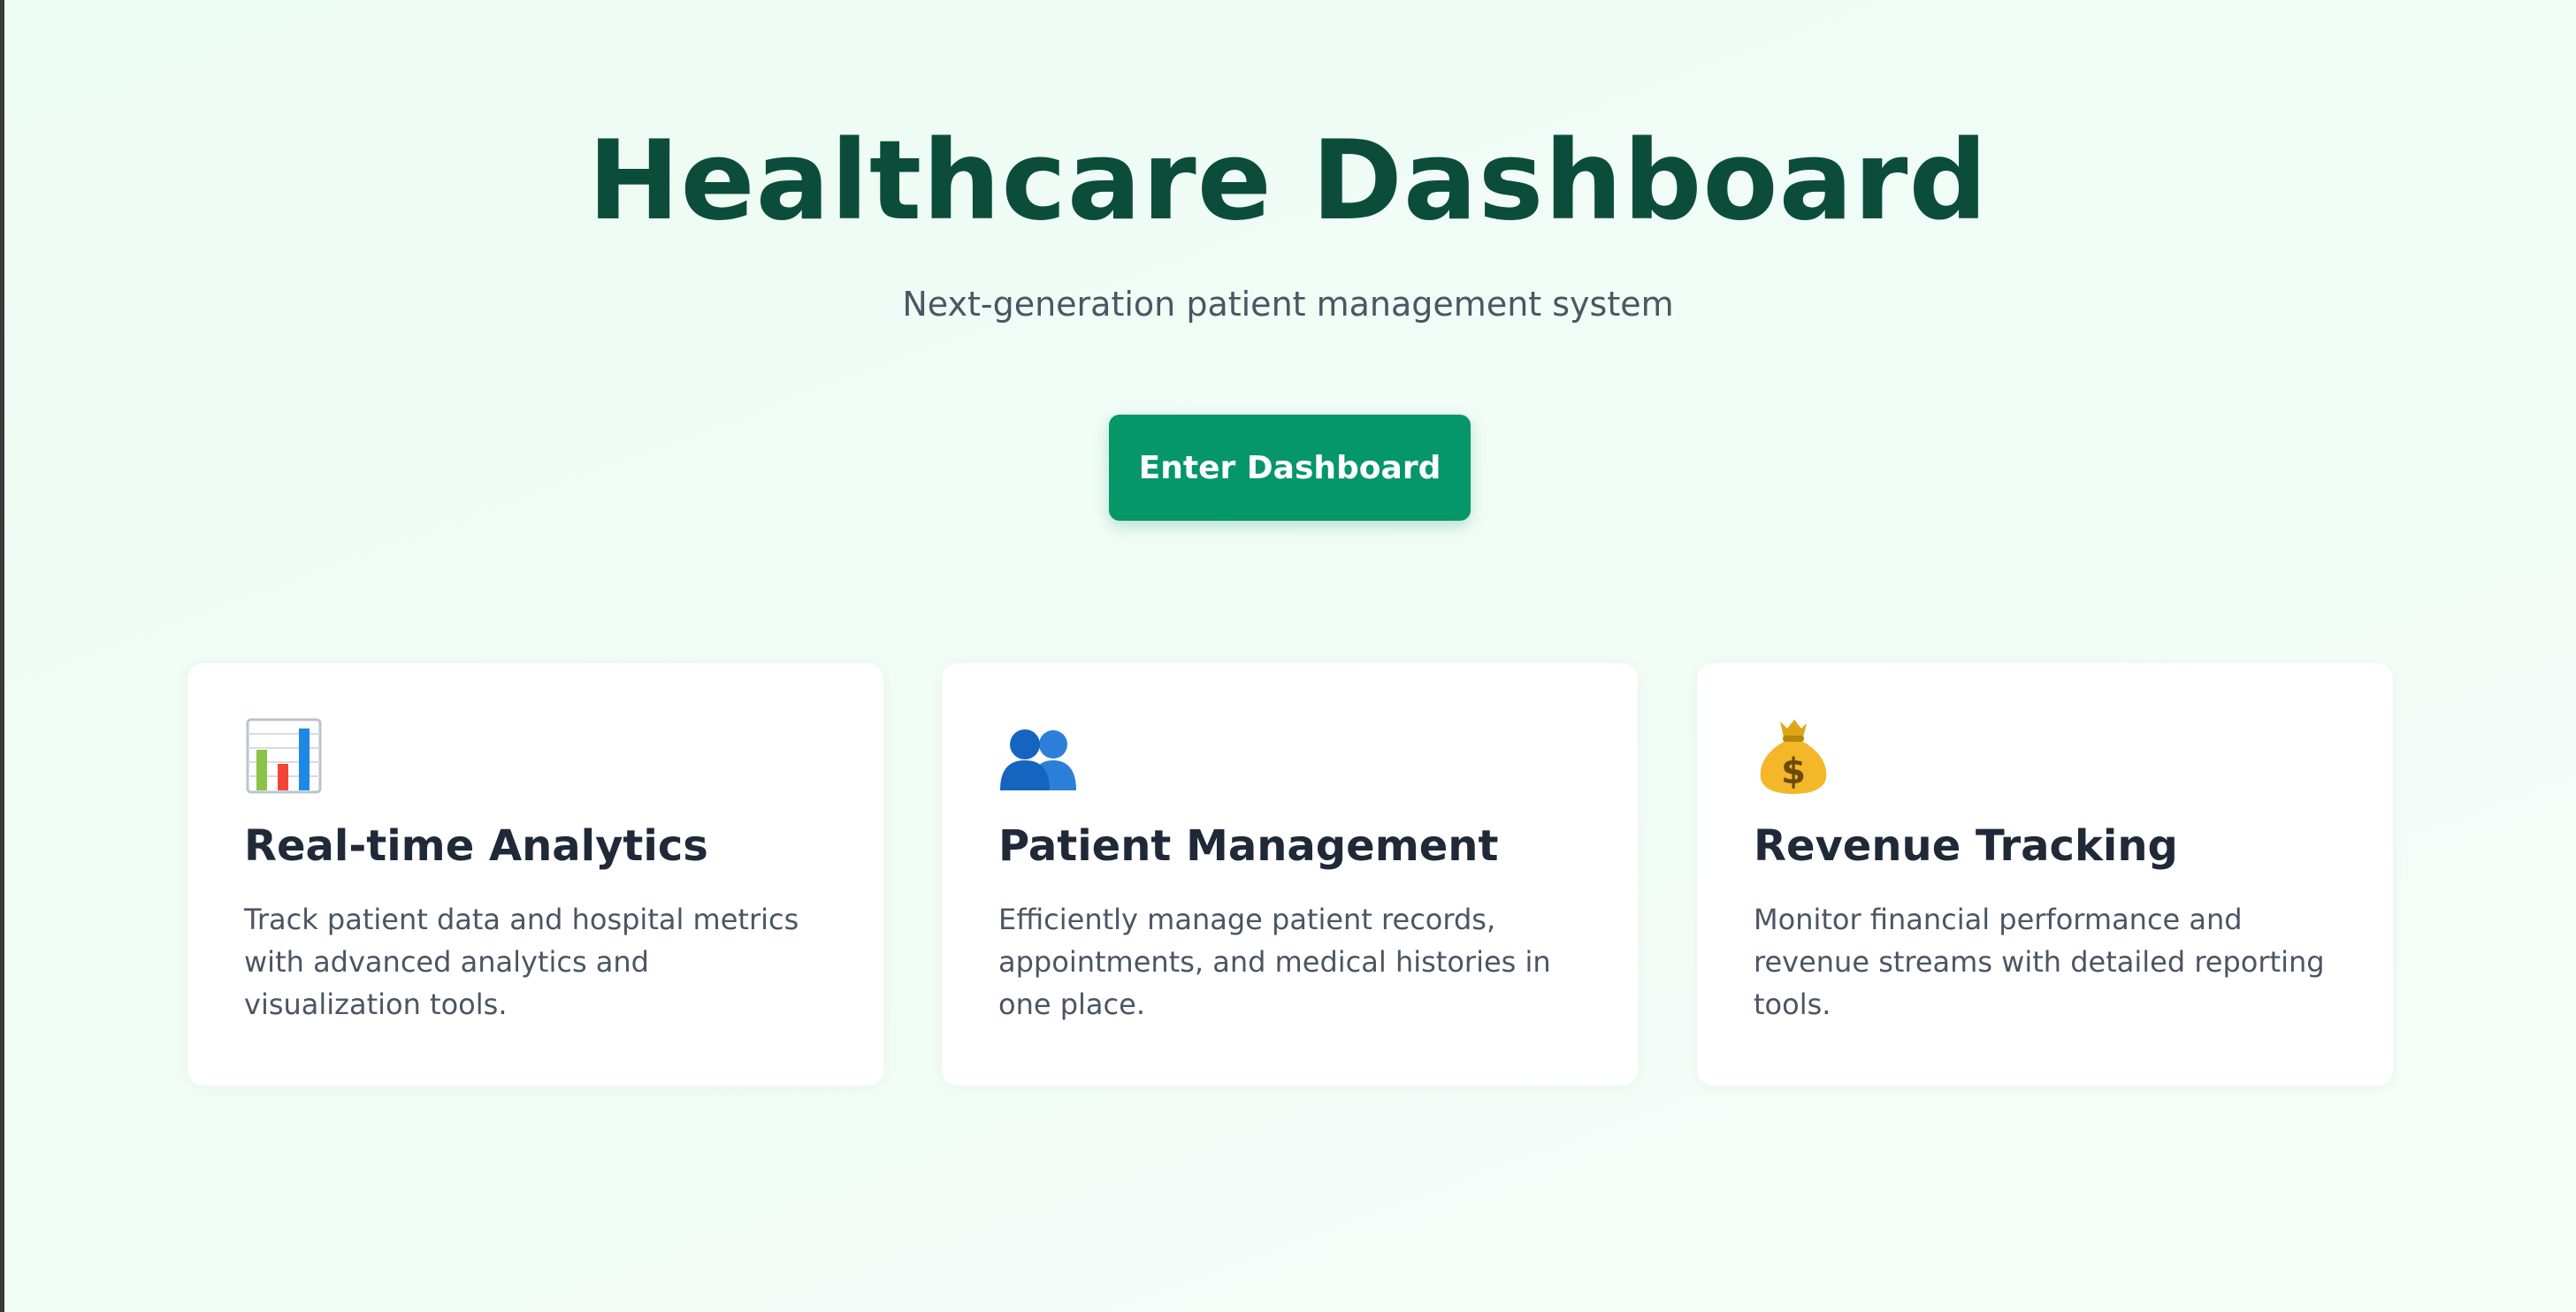 The image size is (2576, 1312). I want to click on users-icon, so click(1038, 756).